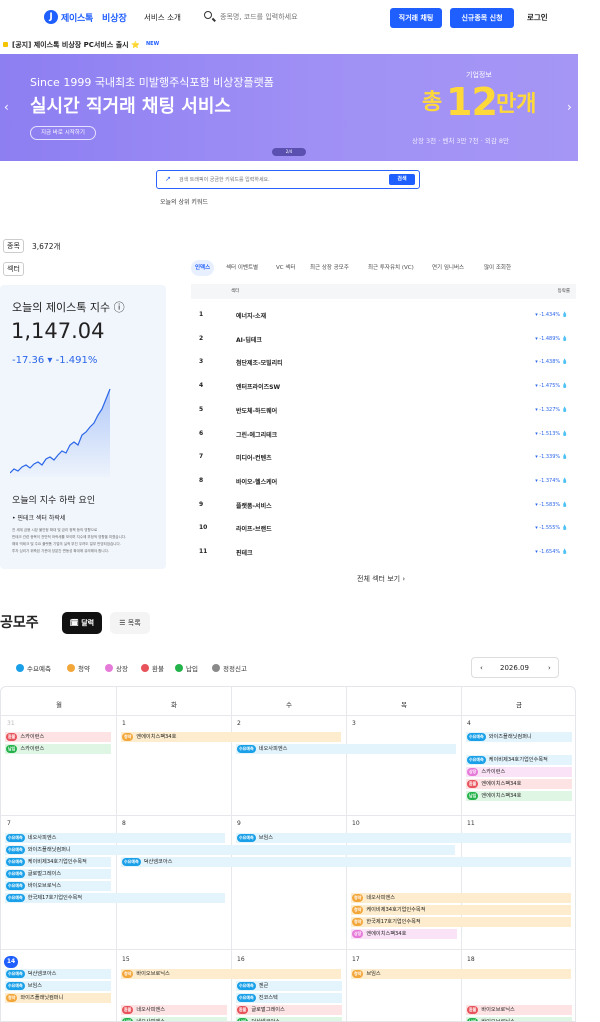 This screenshot has height=1022, width=600. What do you see at coordinates (396, 910) in the screenshot?
I see `event-company: 케이비제34호기업인수목적` at bounding box center [396, 910].